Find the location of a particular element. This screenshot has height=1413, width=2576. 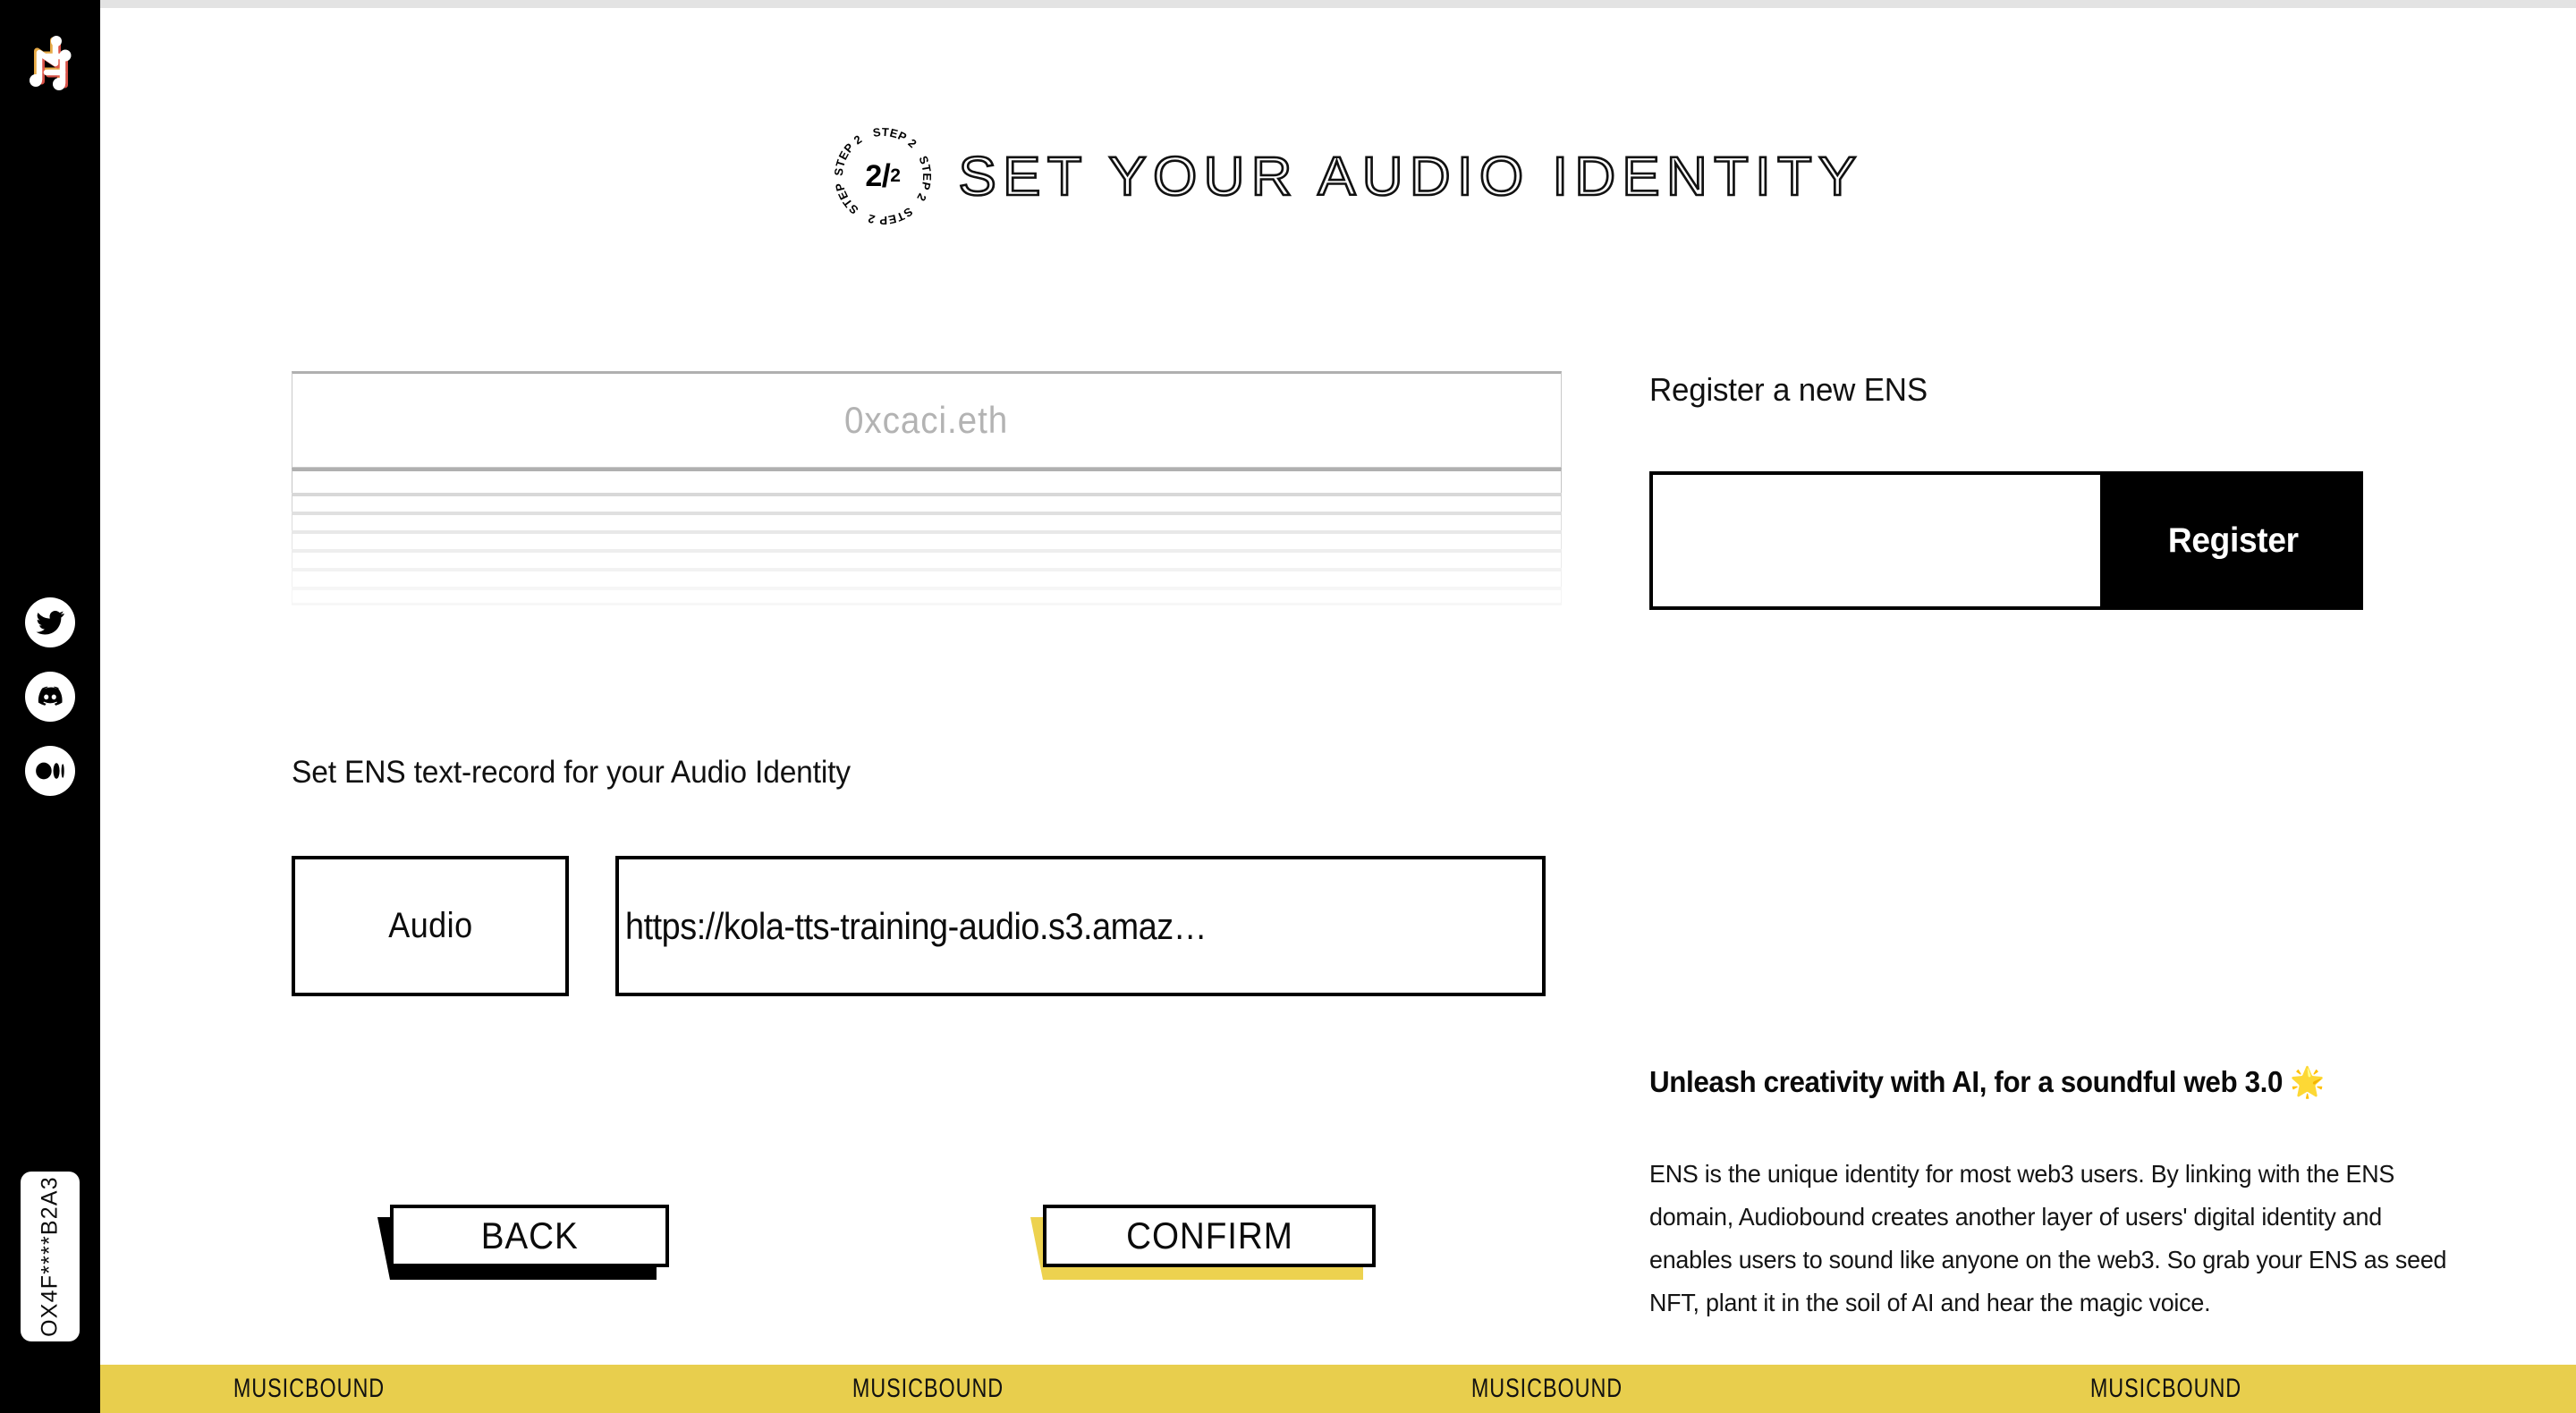

ens-select-value: 0xcaci.eth is located at coordinates (926, 420).